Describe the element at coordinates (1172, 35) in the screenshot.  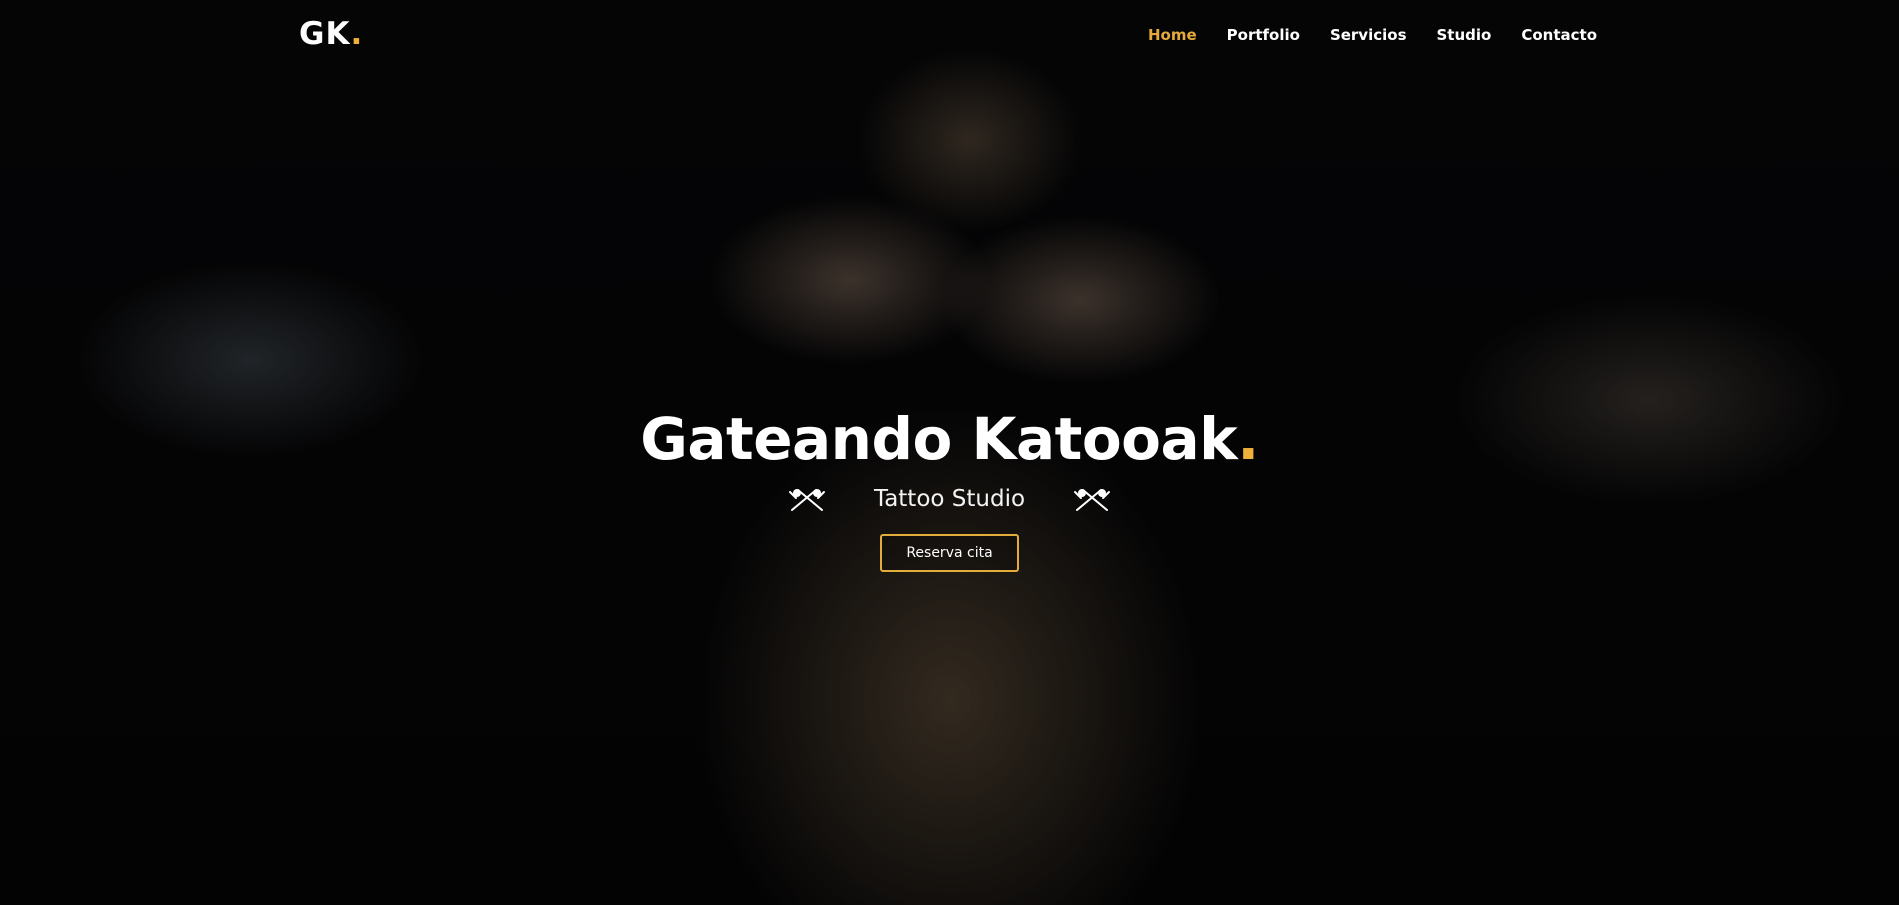
I see `nav-item-home: Home` at that location.